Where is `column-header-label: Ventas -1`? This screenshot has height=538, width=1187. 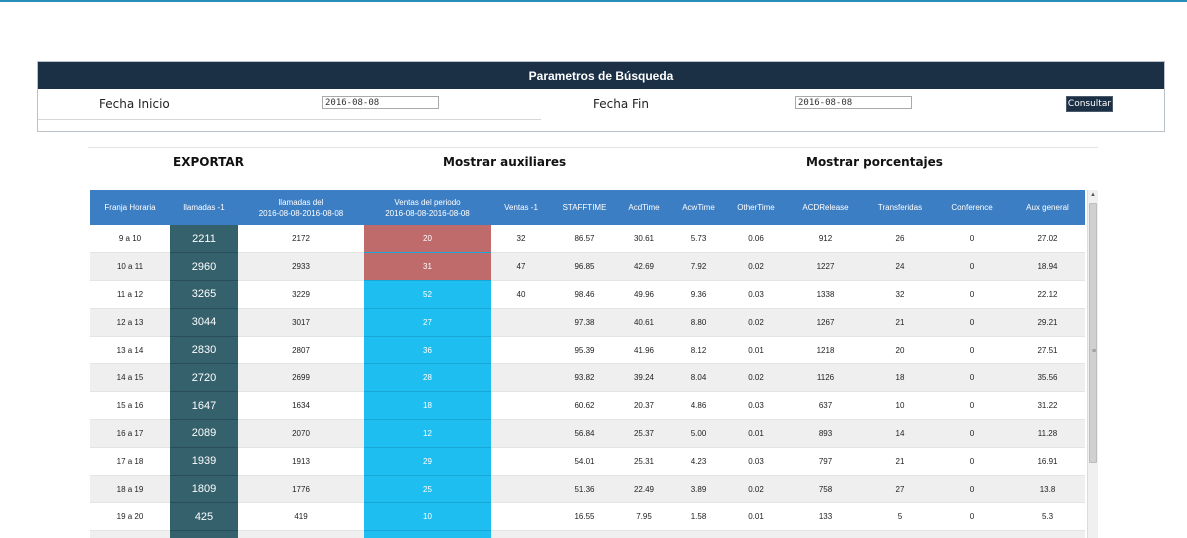
column-header-label: Ventas -1 is located at coordinates (521, 207).